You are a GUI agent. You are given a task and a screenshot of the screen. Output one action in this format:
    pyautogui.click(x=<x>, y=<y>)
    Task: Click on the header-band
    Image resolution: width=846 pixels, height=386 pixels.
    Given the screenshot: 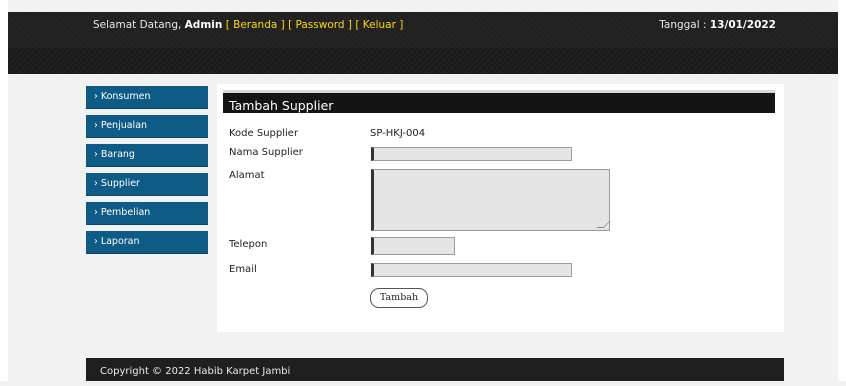 What is the action you would take?
    pyautogui.click(x=423, y=61)
    